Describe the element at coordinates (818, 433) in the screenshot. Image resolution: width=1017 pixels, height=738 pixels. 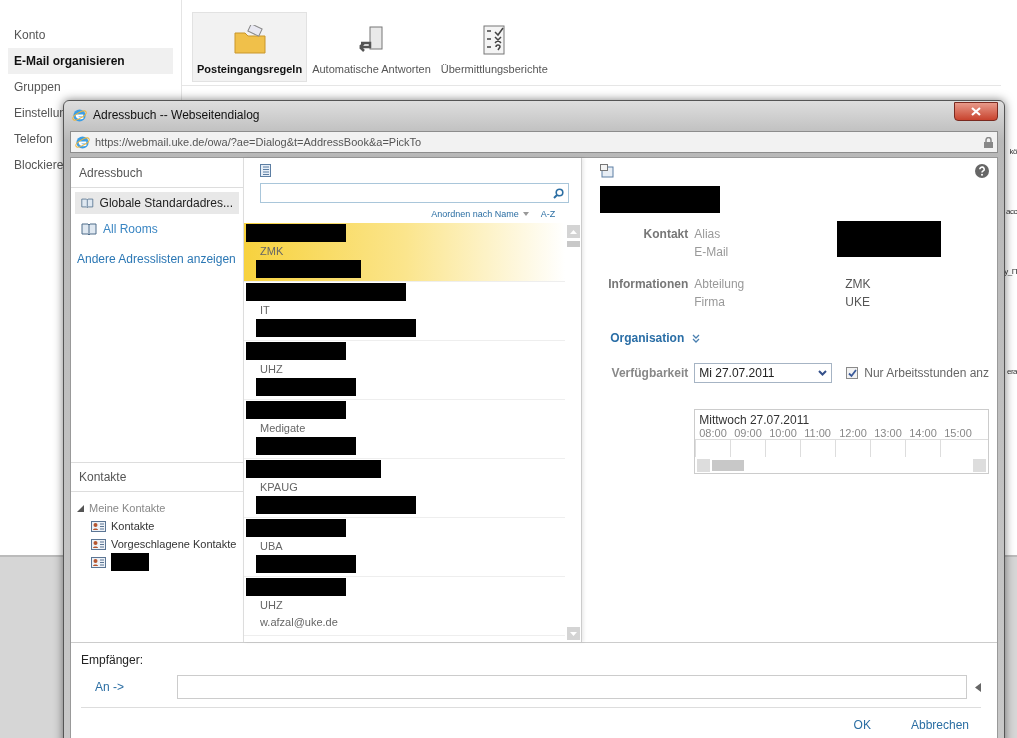
I see `hour-label: 11:00` at that location.